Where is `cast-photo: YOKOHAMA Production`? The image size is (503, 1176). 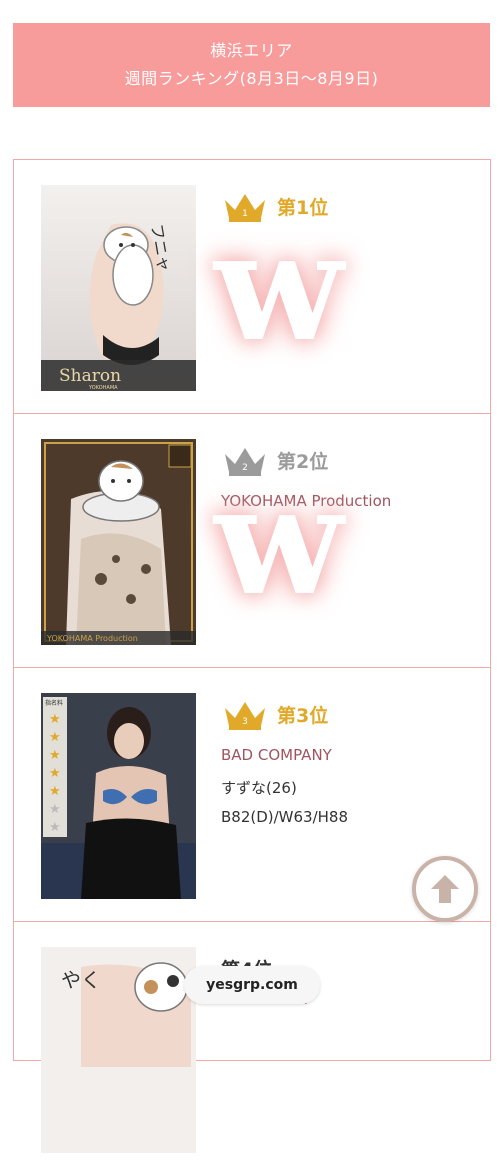
cast-photo: YOKOHAMA Production is located at coordinates (118, 542).